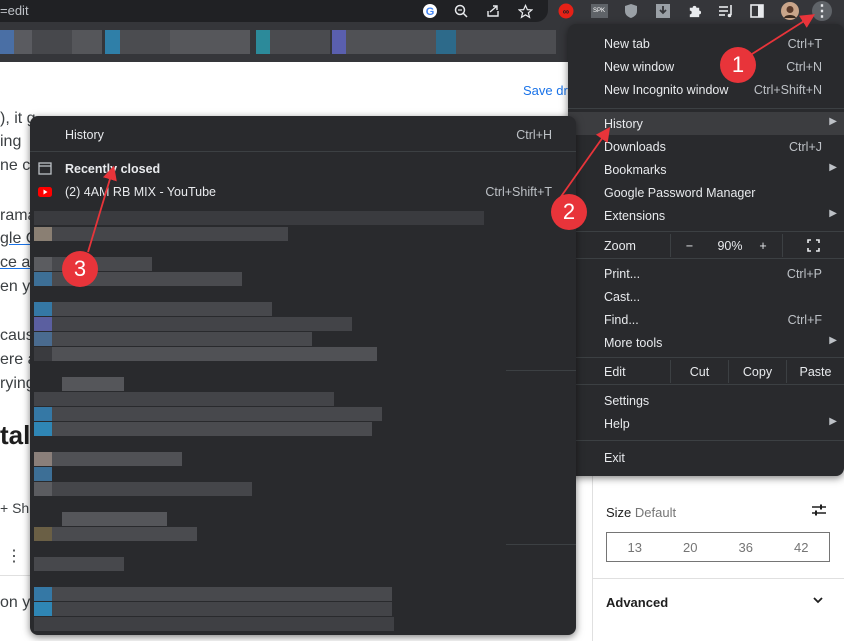  Describe the element at coordinates (689, 245) in the screenshot. I see `zoom-out-button: −` at that location.